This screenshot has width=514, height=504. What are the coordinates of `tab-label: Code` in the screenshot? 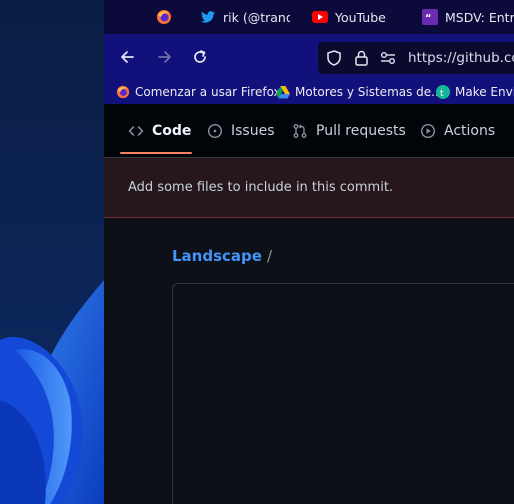 It's located at (172, 131).